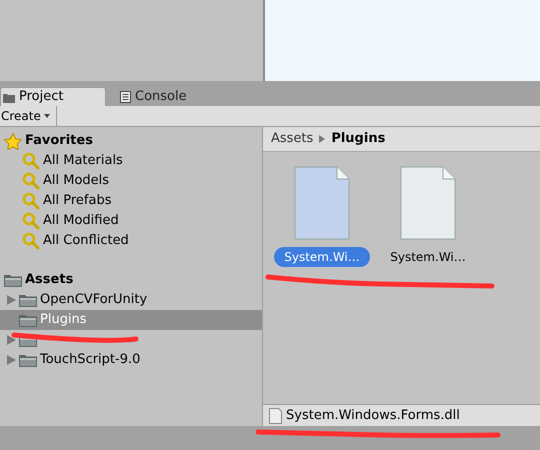 The image size is (540, 450). Describe the element at coordinates (77, 201) in the screenshot. I see `tree-label: All Prefabs` at that location.